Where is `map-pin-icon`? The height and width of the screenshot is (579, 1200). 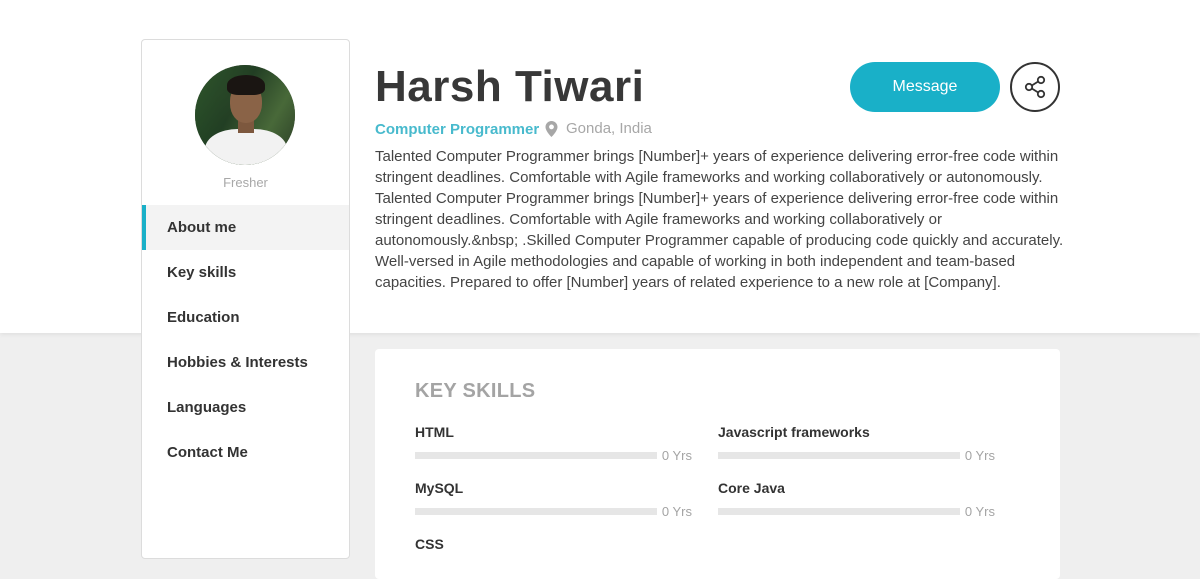 map-pin-icon is located at coordinates (551, 128).